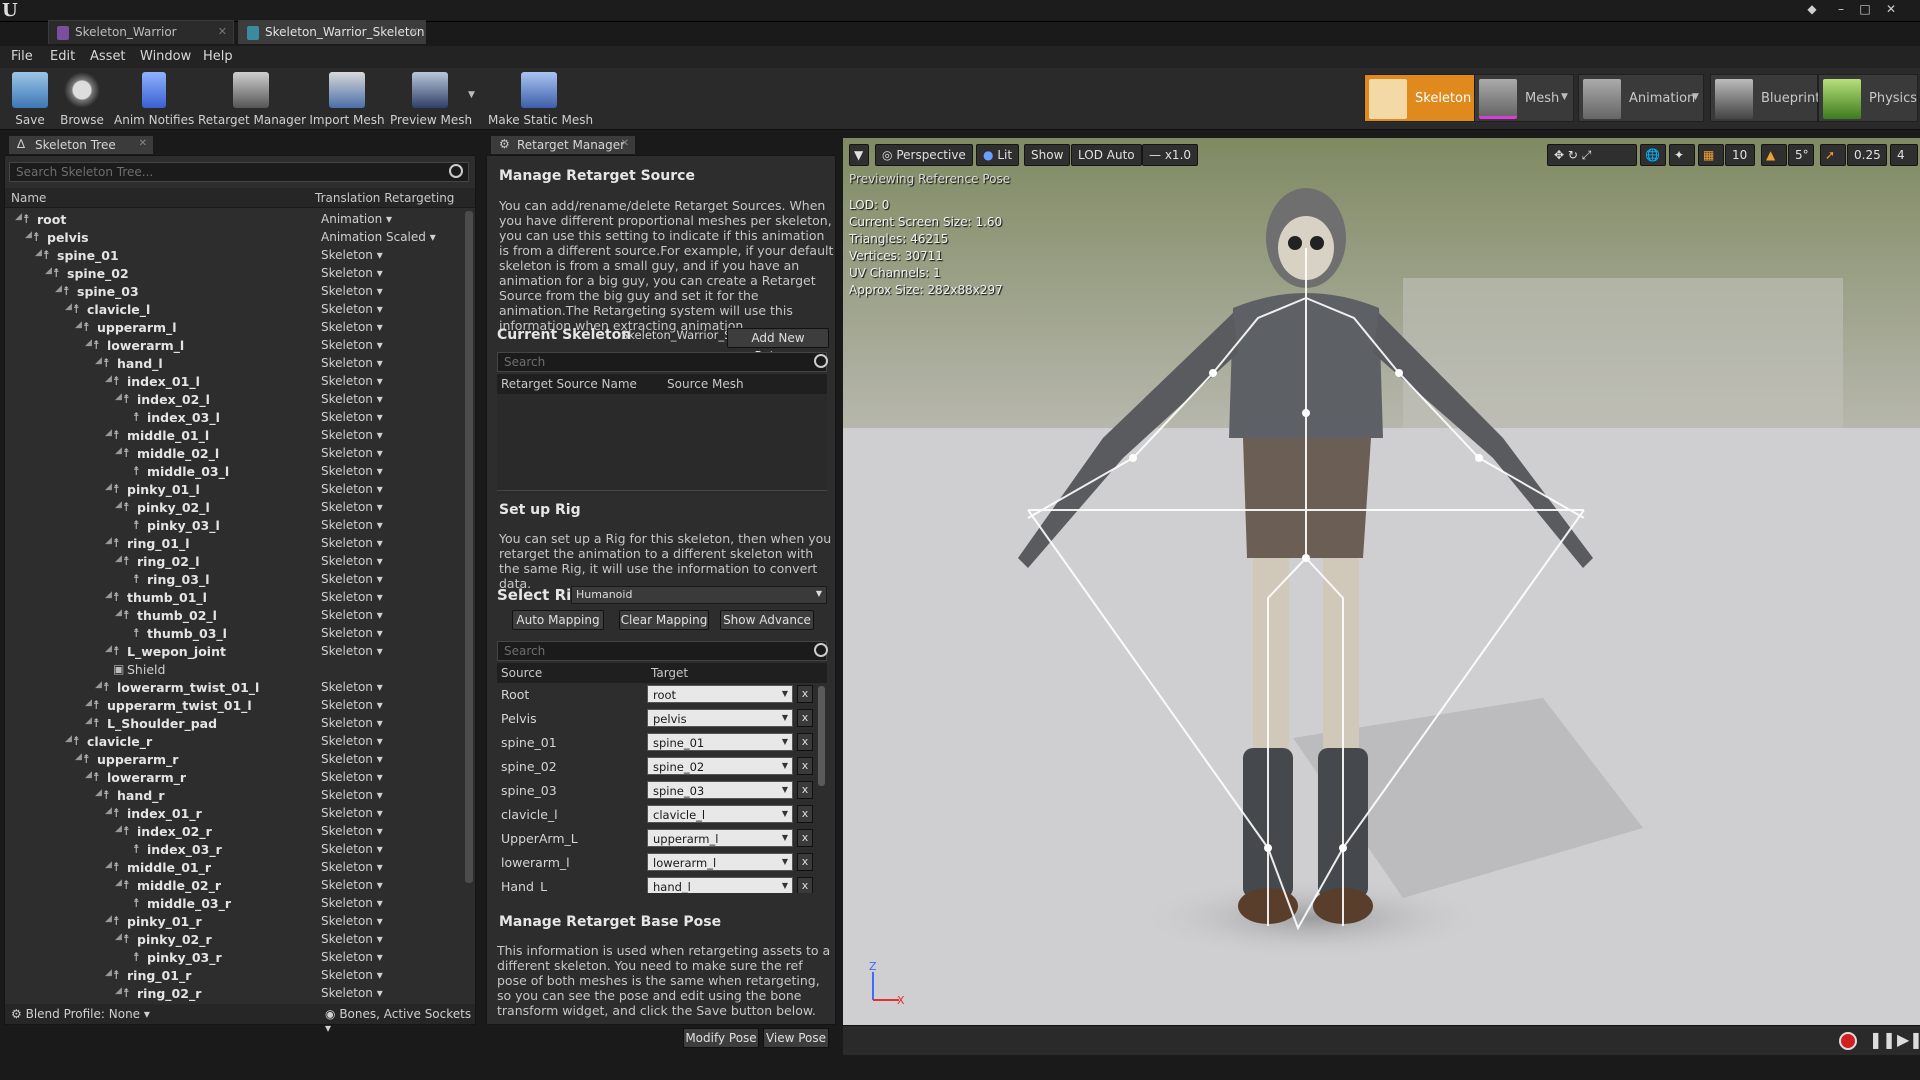  What do you see at coordinates (1812, 10) in the screenshot?
I see `help-icon: ◆` at bounding box center [1812, 10].